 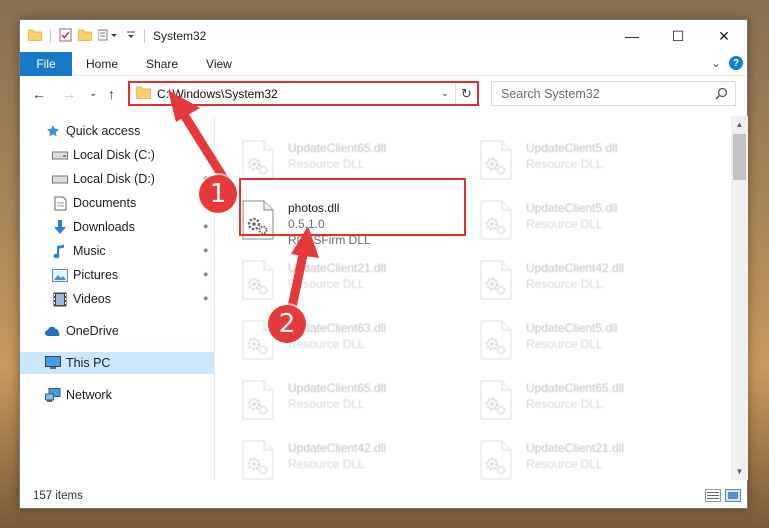 What do you see at coordinates (53, 331) in the screenshot?
I see `cloud-icon` at bounding box center [53, 331].